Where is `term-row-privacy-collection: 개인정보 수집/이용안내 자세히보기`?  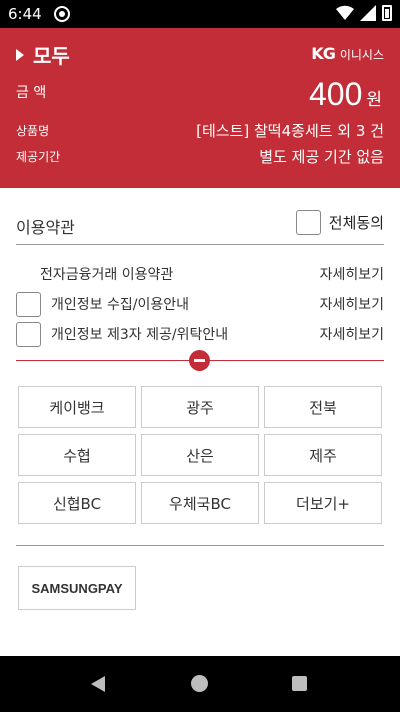 term-row-privacy-collection: 개인정보 수집/이용안내 자세히보기 is located at coordinates (200, 304).